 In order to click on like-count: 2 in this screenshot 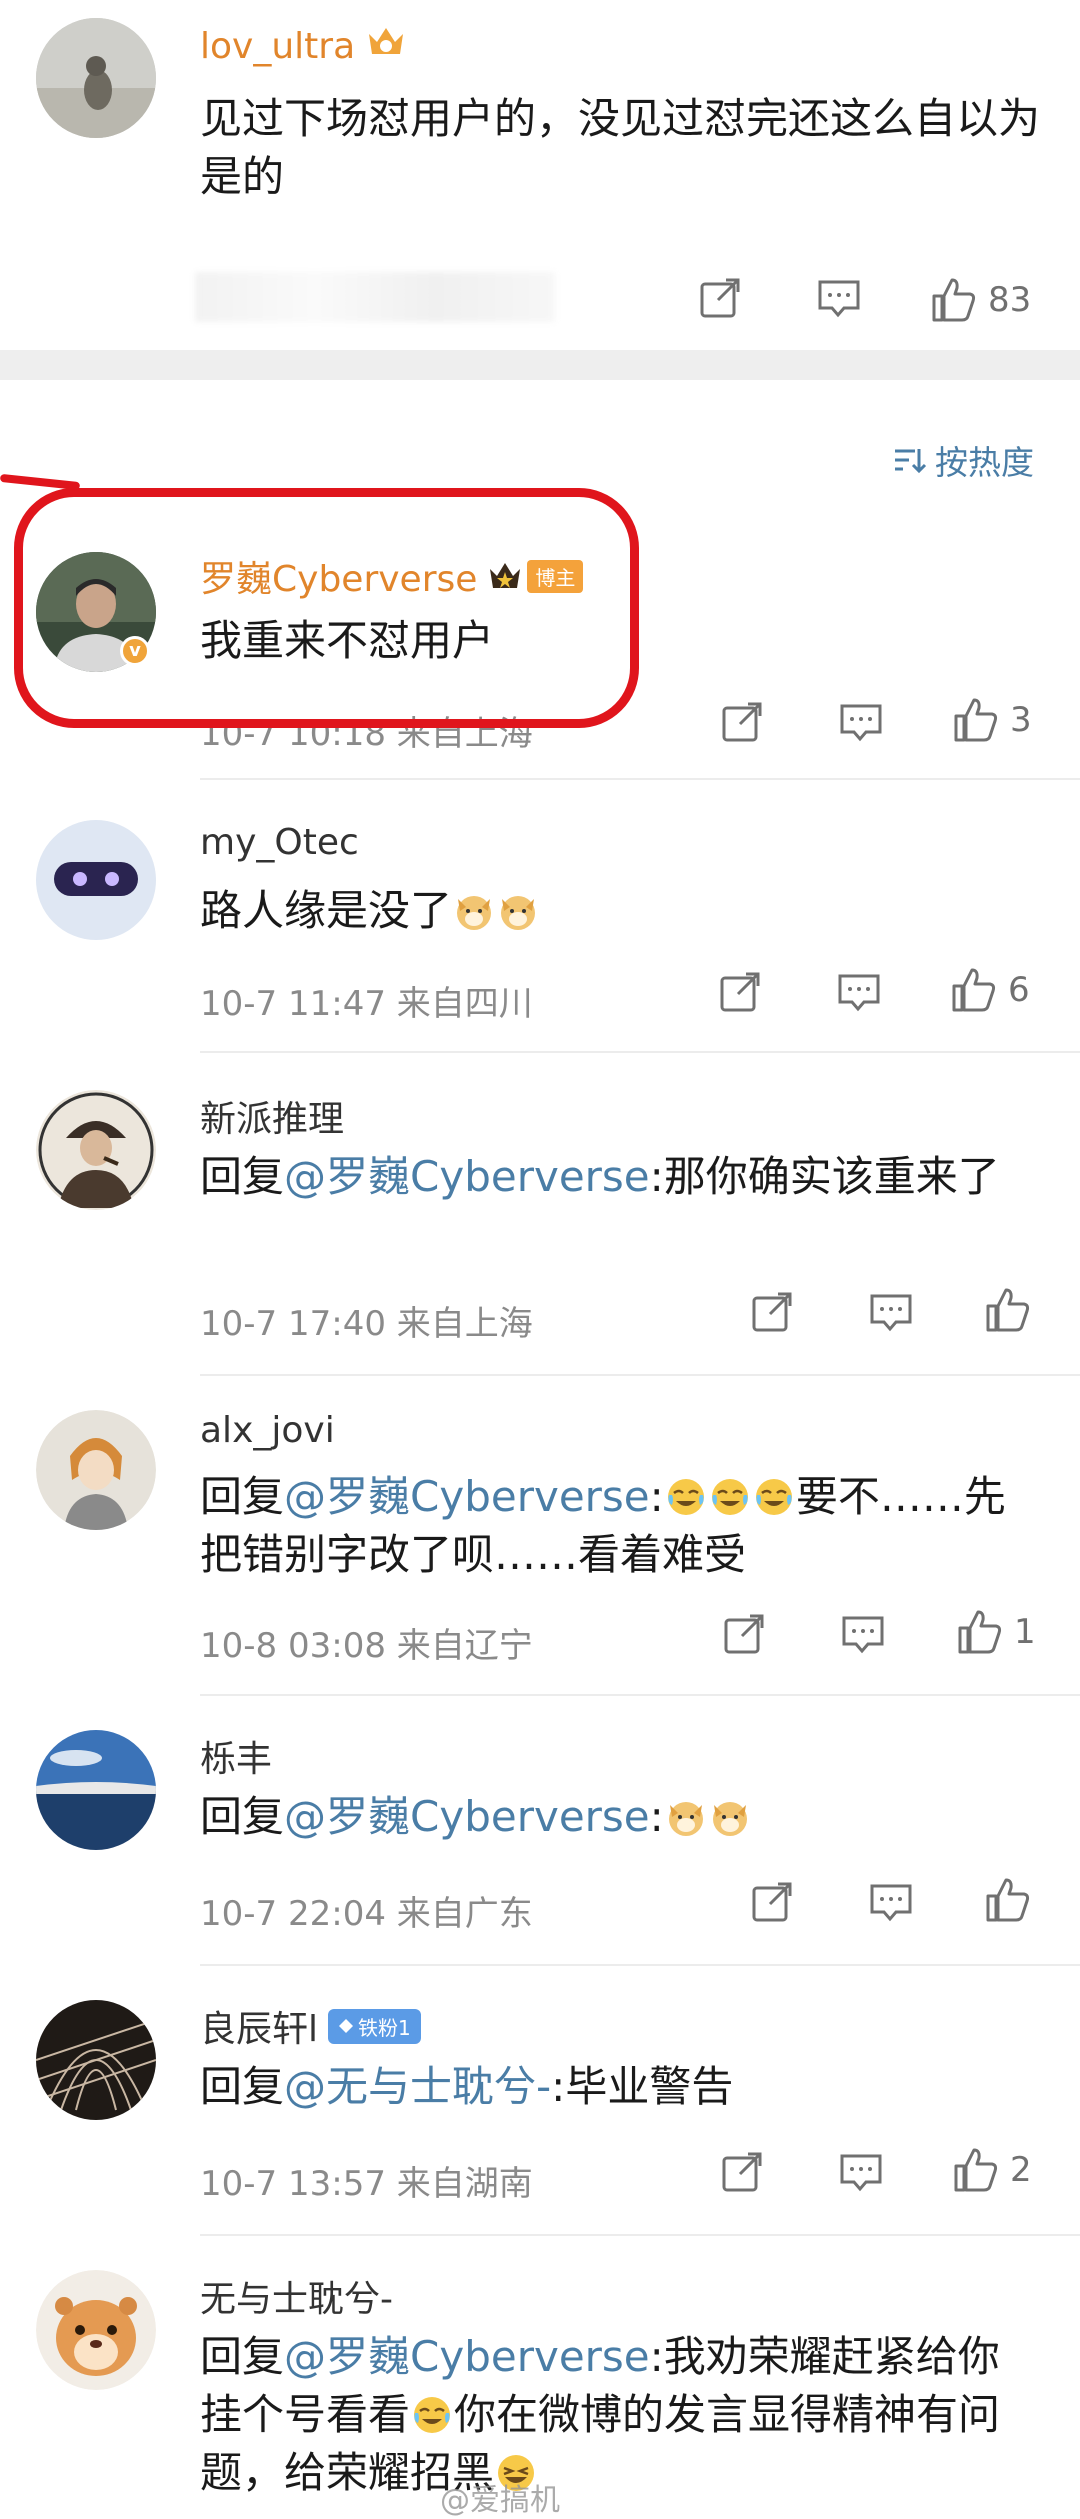, I will do `click(1021, 2170)`.